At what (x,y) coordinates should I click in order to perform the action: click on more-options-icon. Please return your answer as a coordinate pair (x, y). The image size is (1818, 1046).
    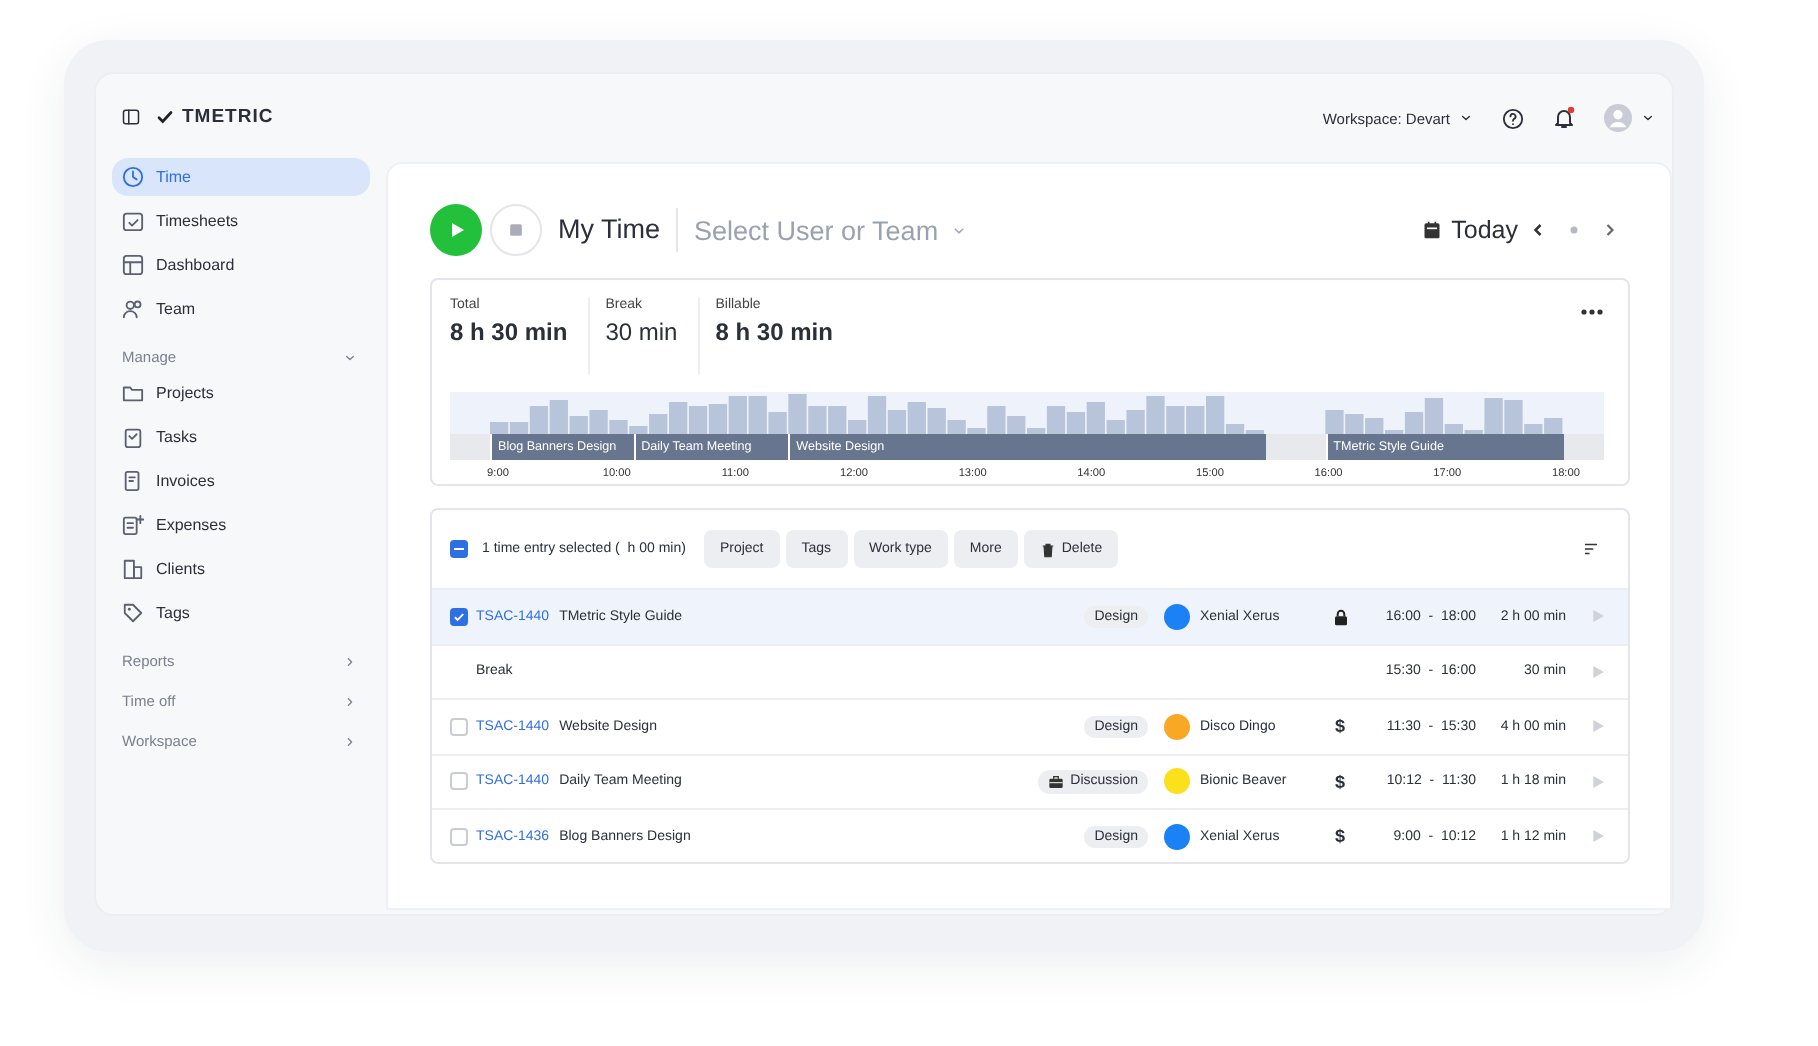
    Looking at the image, I should click on (1592, 312).